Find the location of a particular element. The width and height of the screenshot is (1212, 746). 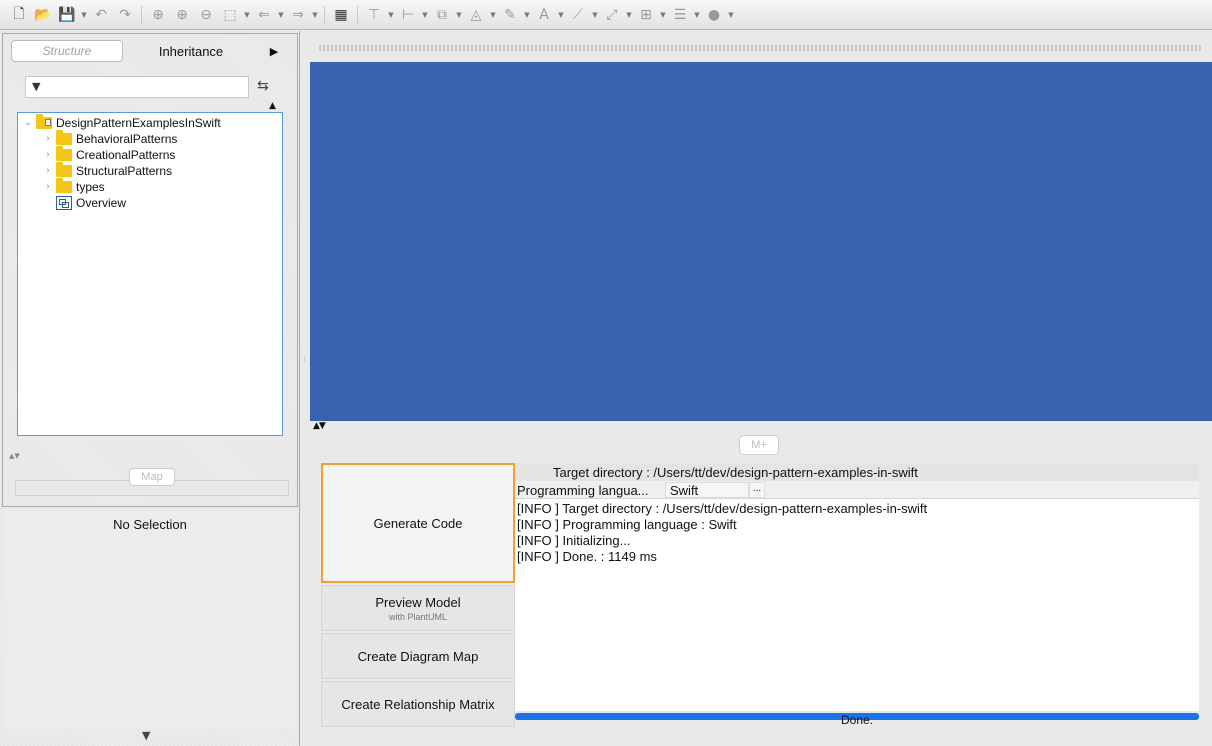

tree-item-overview: Overview is located at coordinates (84, 203).